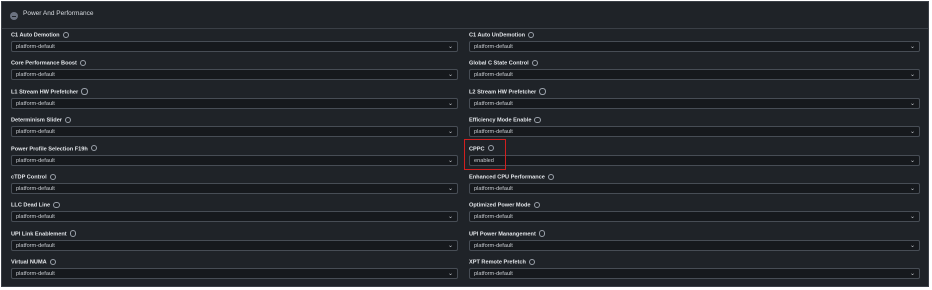 The image size is (932, 290). Describe the element at coordinates (234, 46) in the screenshot. I see `c1-auto-demotion-select: platform-default ⌄` at that location.